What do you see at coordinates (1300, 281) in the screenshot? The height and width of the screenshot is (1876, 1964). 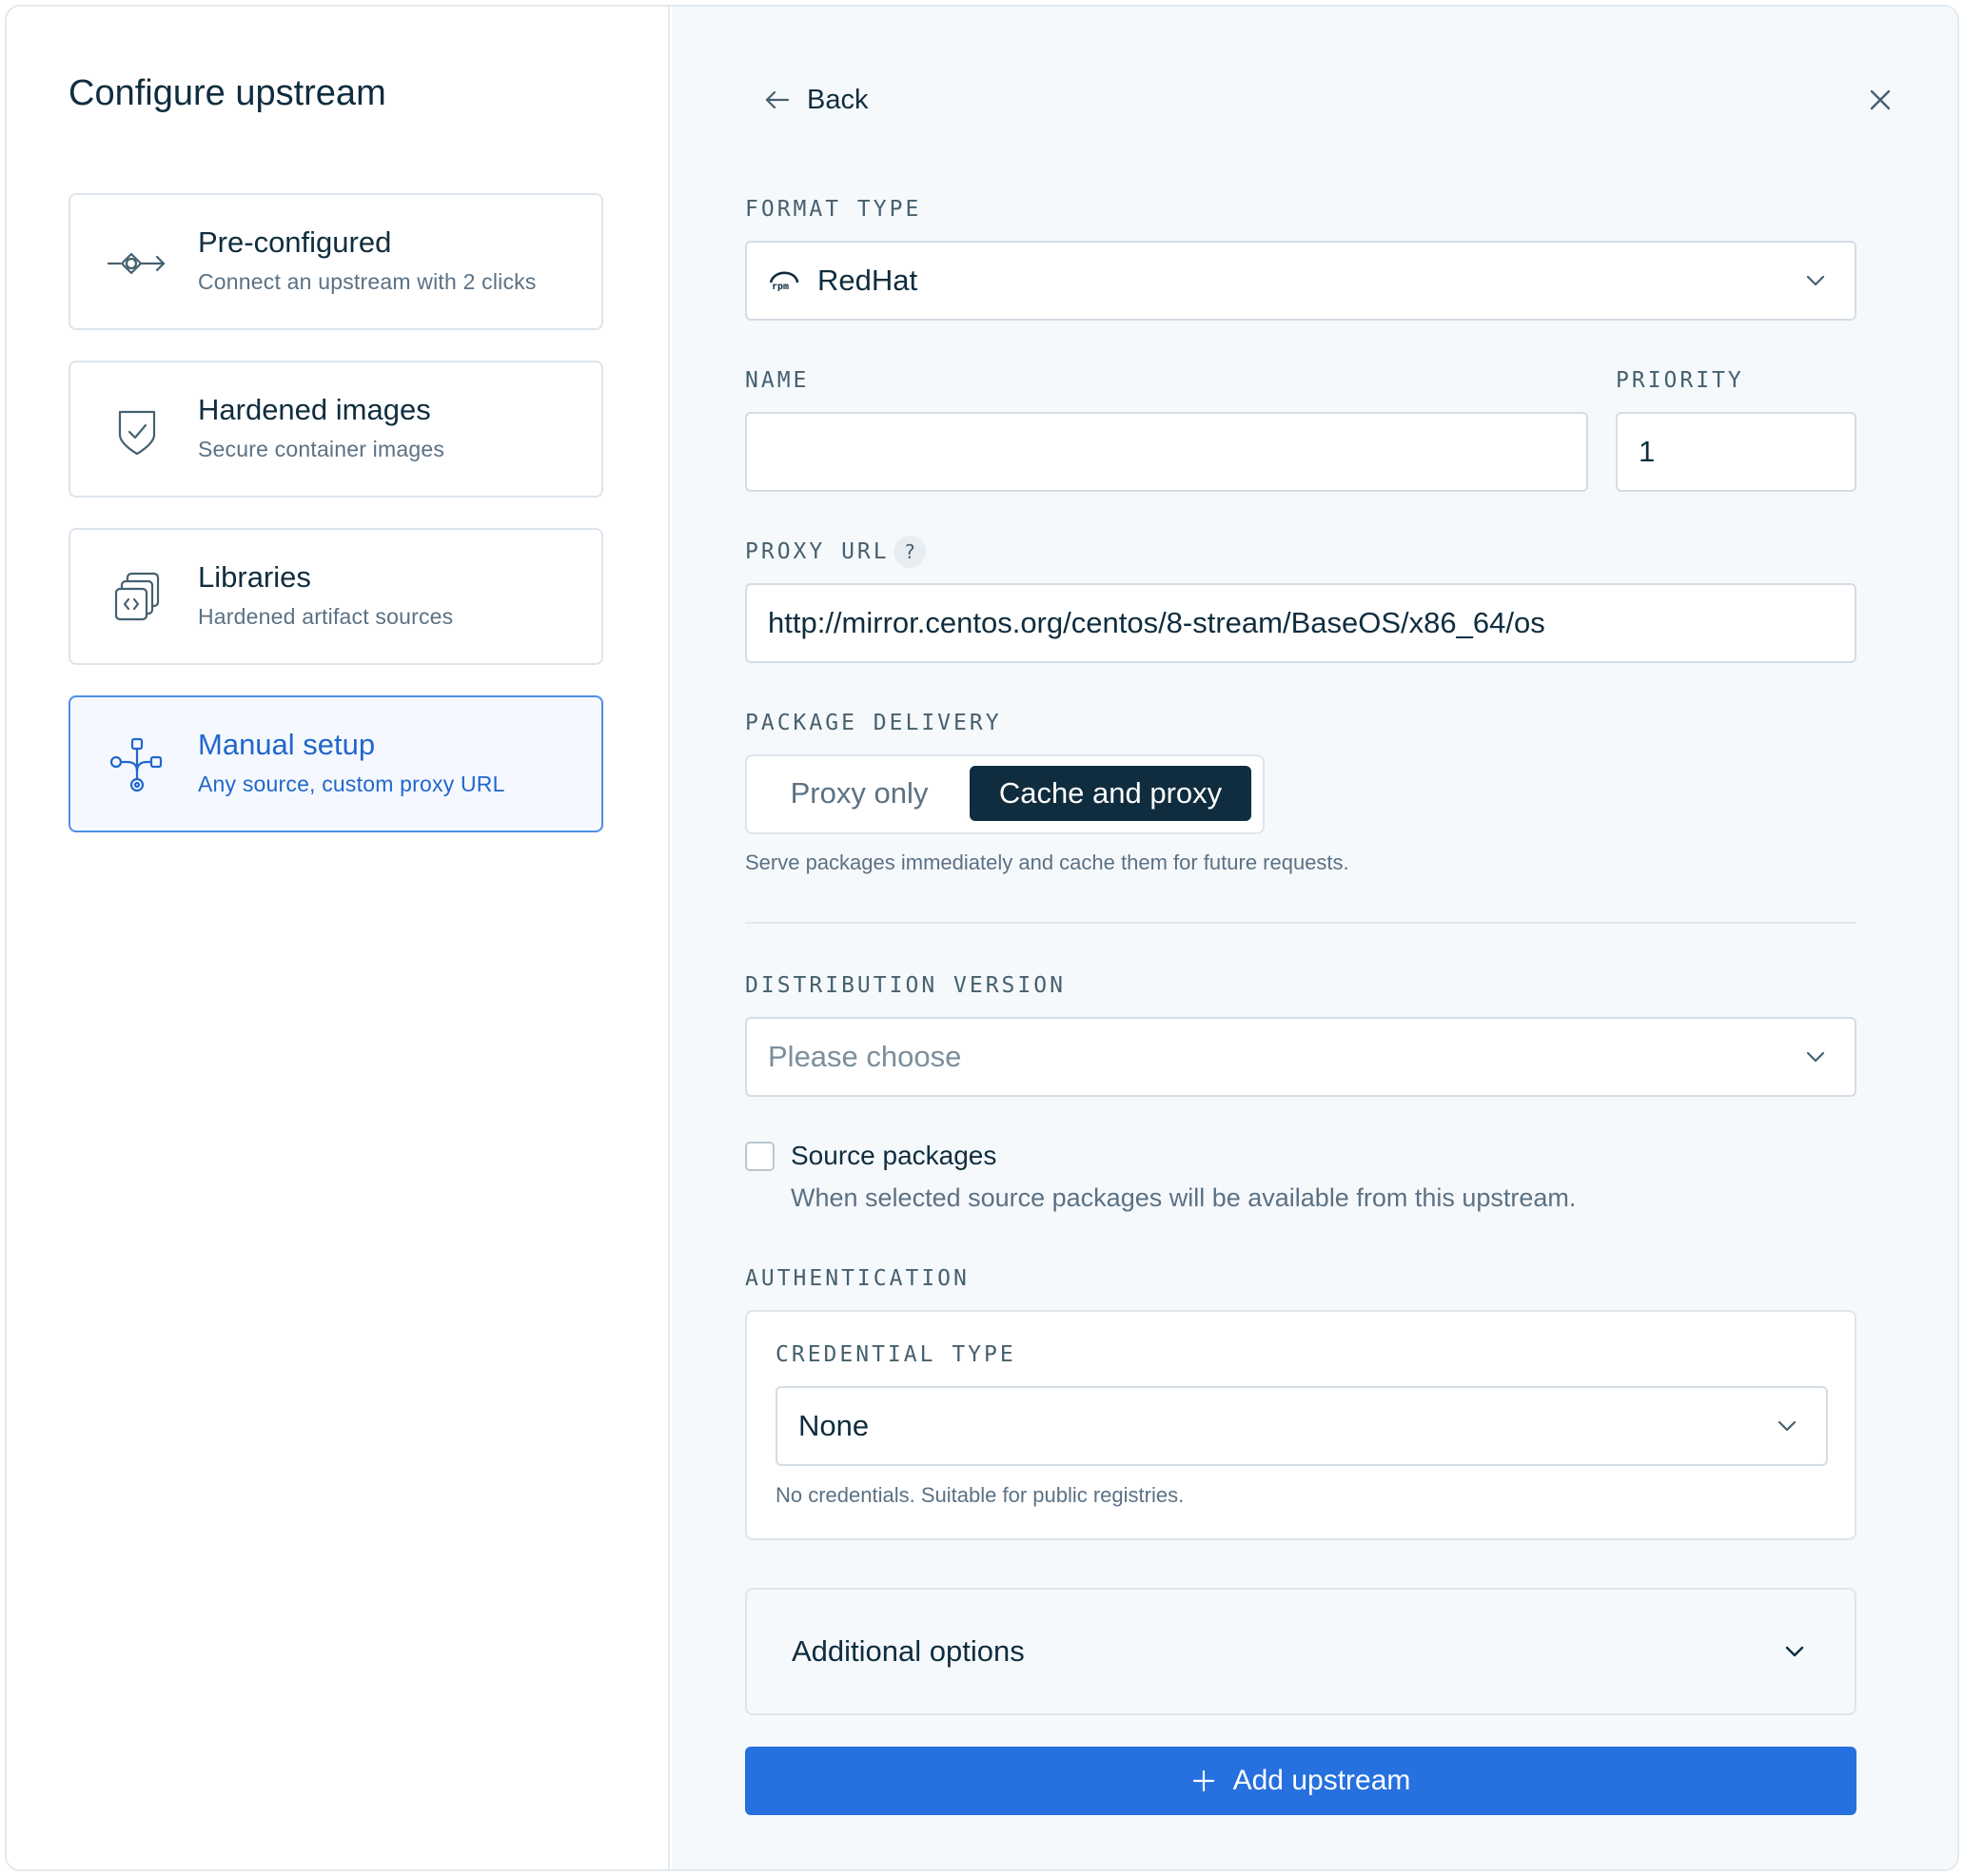 I see `format-type-select: rpm RedHat` at bounding box center [1300, 281].